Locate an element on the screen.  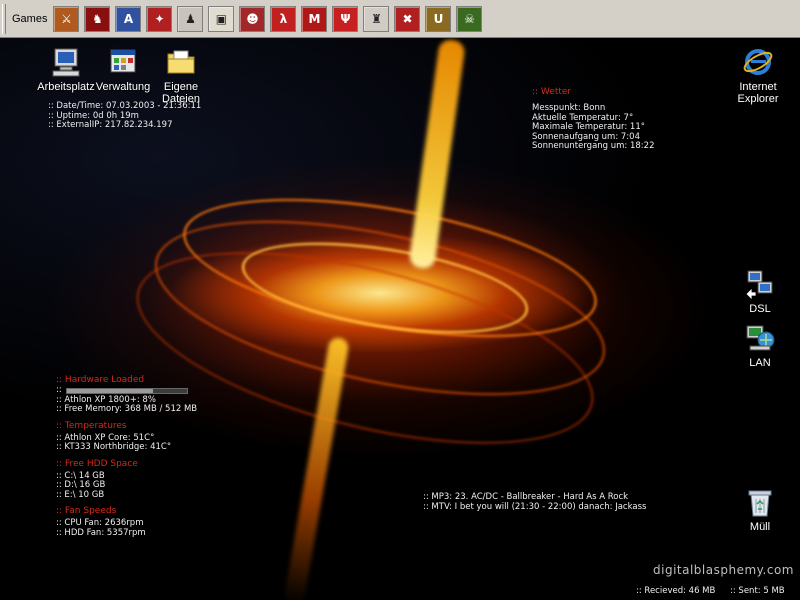
computer-icon is located at coordinates (66, 62).